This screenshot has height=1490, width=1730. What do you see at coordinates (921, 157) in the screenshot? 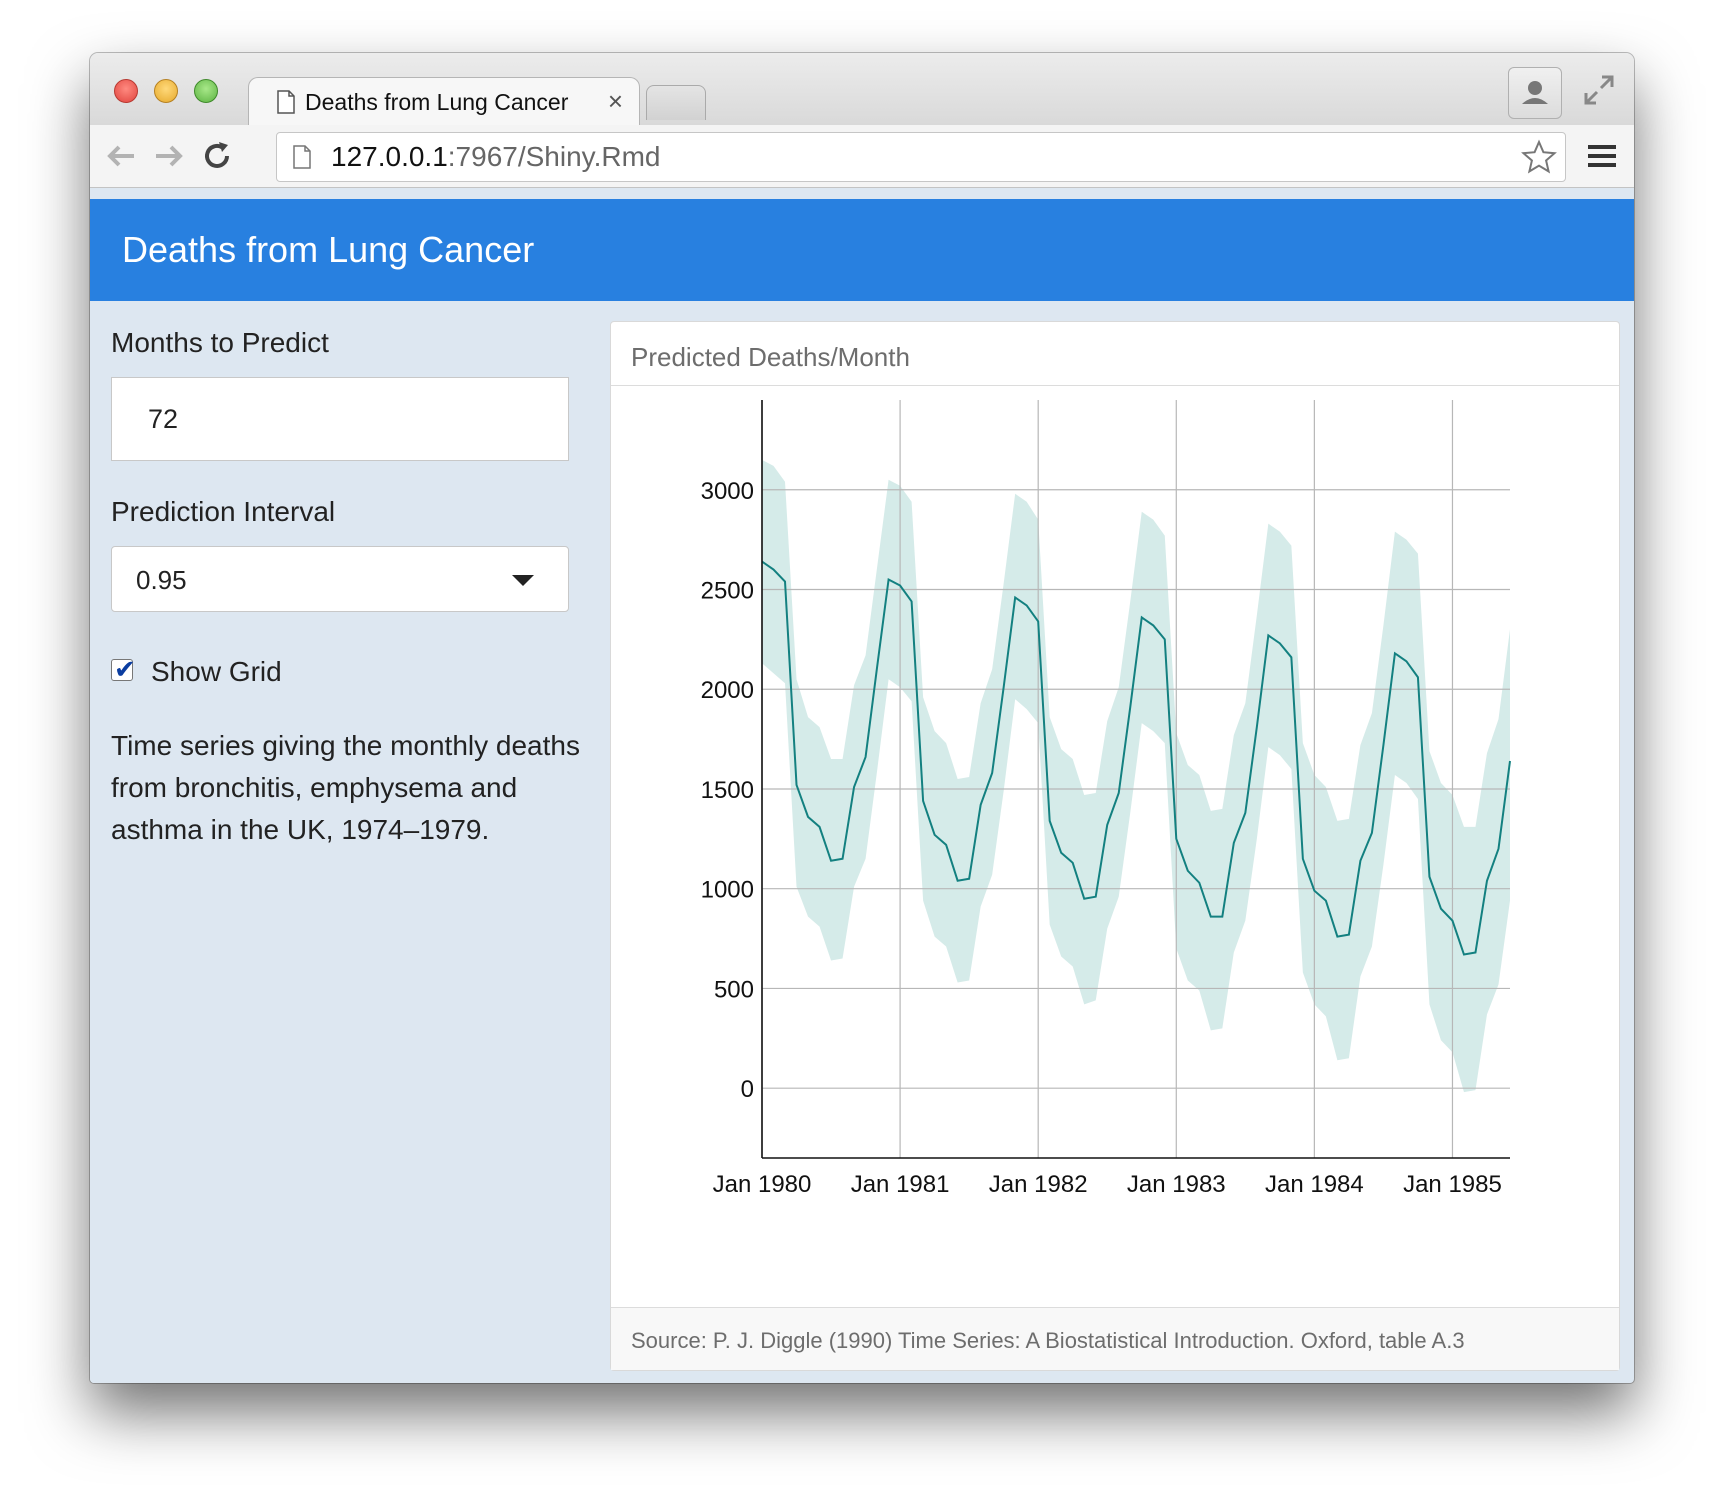
I see `address-bar: 127.0.0.1:7967/Shiny.Rmd` at bounding box center [921, 157].